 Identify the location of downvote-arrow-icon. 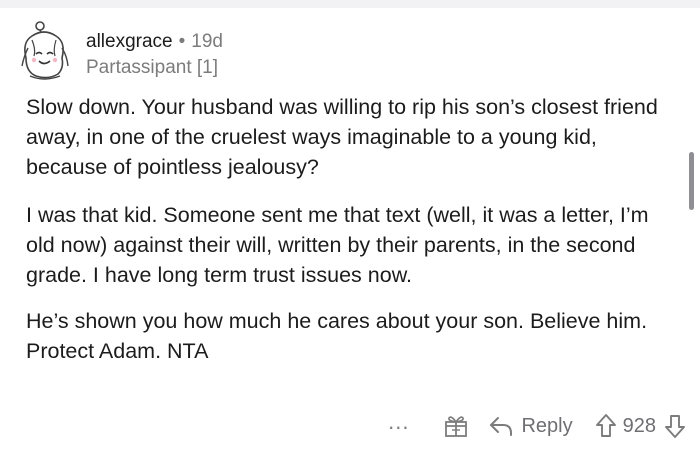
(675, 426).